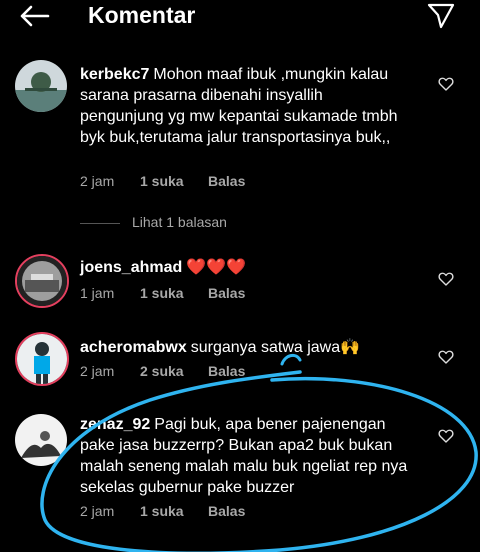 The width and height of the screenshot is (480, 552). I want to click on comment-meta: 1 jam 1 suka Balas, so click(162, 293).